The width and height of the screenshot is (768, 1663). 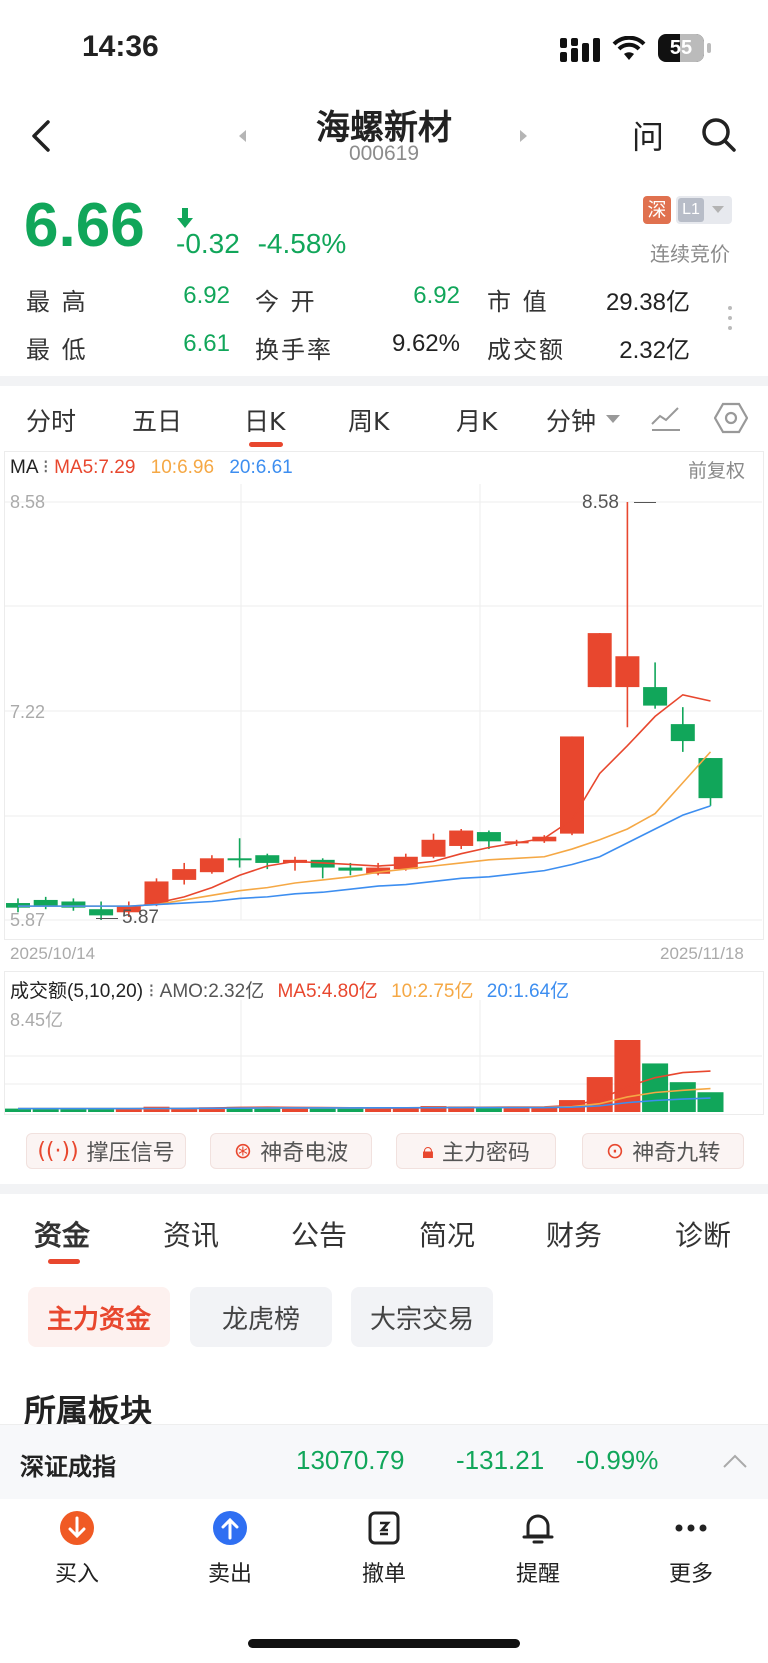 I want to click on tab-announcements: 公告, so click(x=319, y=1234).